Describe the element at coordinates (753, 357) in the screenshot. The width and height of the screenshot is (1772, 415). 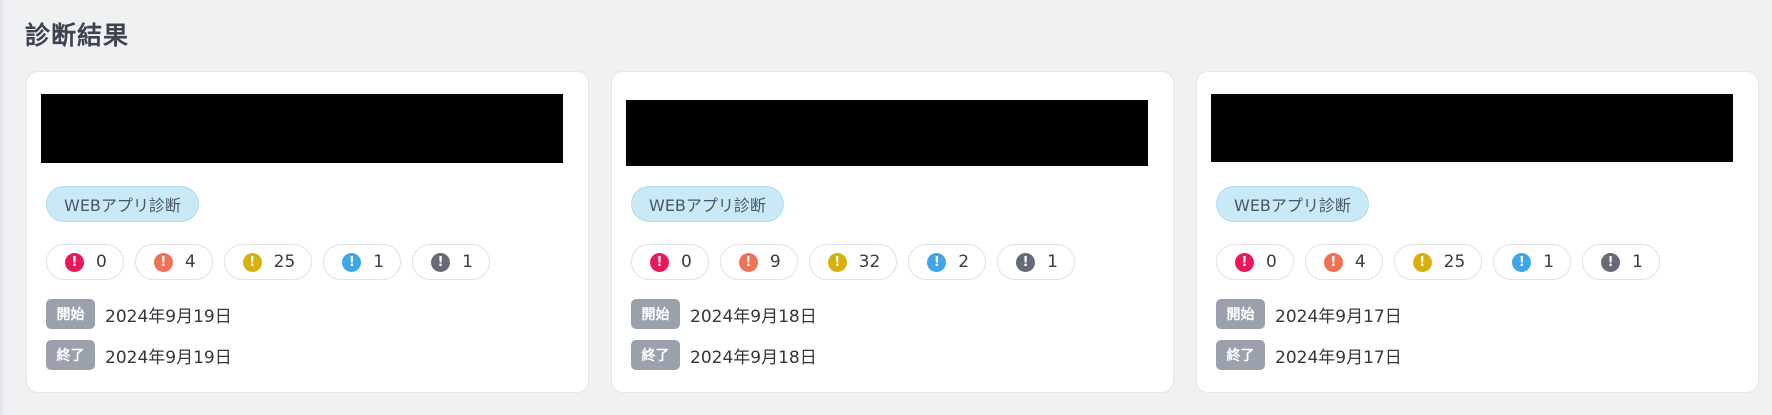
I see `end-date: 2024年9月18日` at that location.